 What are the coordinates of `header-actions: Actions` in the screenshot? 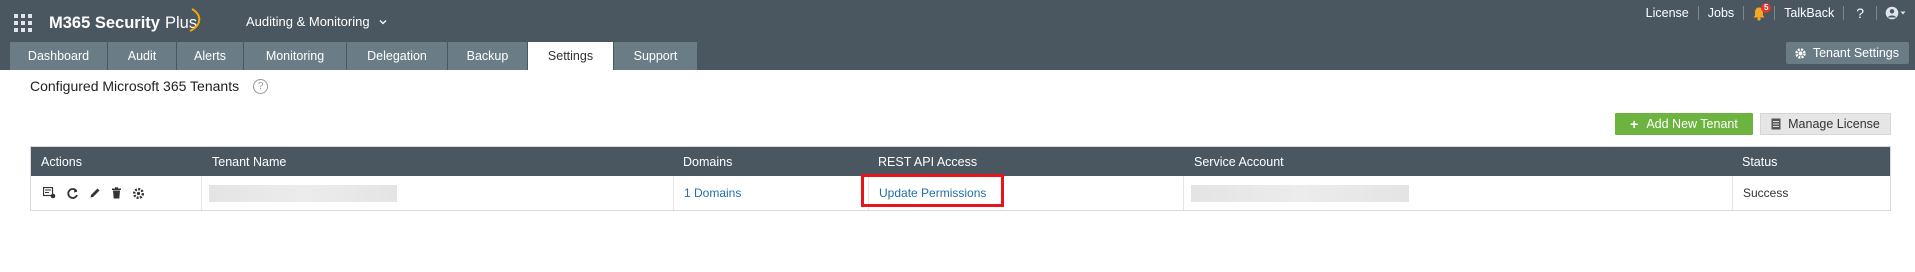 It's located at (61, 161).